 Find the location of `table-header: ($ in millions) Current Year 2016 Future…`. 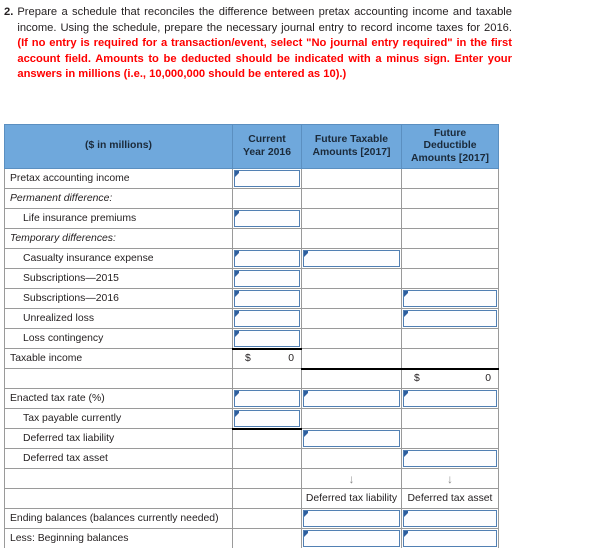

table-header: ($ in millions) Current Year 2016 Future… is located at coordinates (251, 146).